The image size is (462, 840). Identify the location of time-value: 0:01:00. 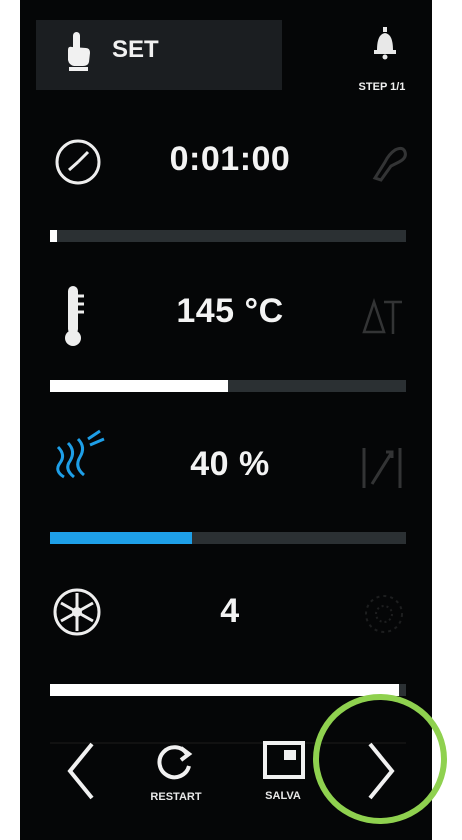
(230, 159).